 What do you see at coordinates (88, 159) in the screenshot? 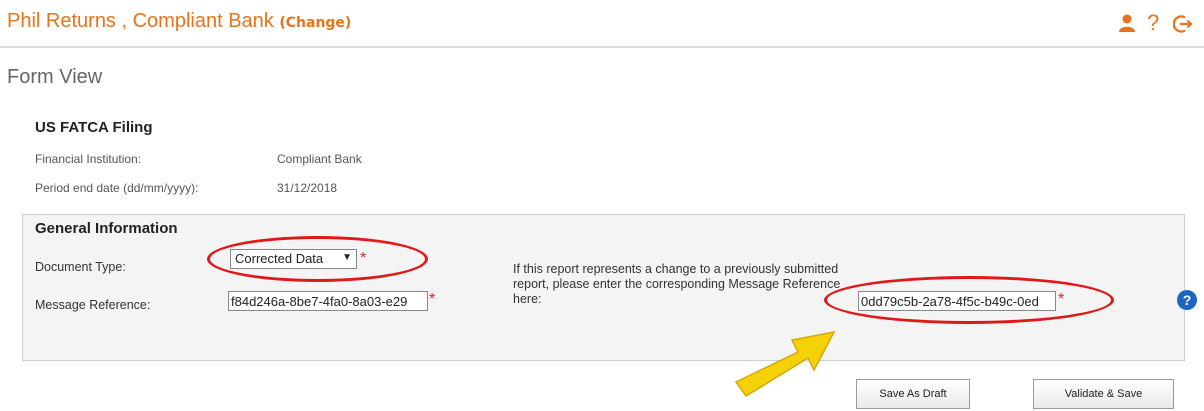
I see `fi-label: Financial Institution:` at bounding box center [88, 159].